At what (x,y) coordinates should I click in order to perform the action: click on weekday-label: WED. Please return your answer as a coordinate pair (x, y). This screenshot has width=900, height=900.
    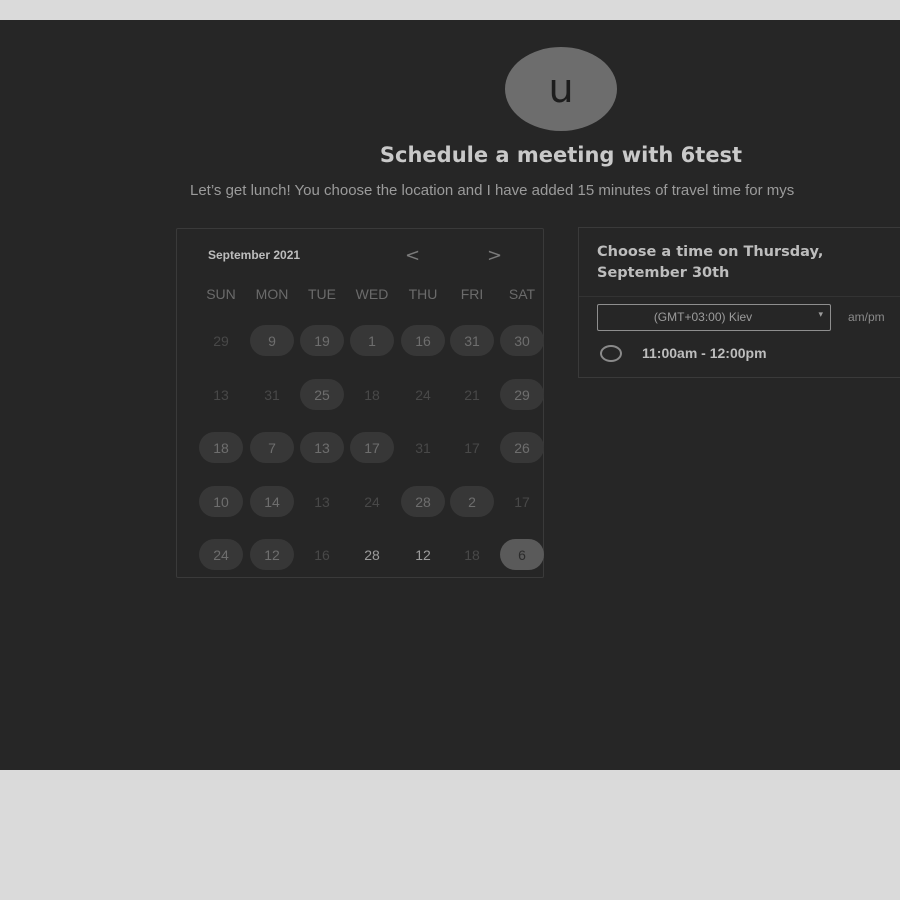
    Looking at the image, I should click on (372, 294).